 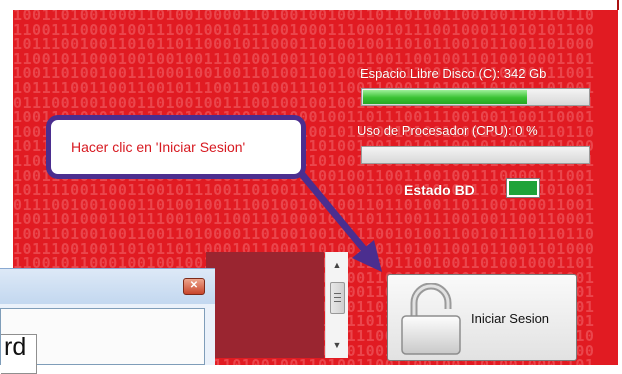 I want to click on login-button: Iniciar Sesion, so click(x=482, y=317).